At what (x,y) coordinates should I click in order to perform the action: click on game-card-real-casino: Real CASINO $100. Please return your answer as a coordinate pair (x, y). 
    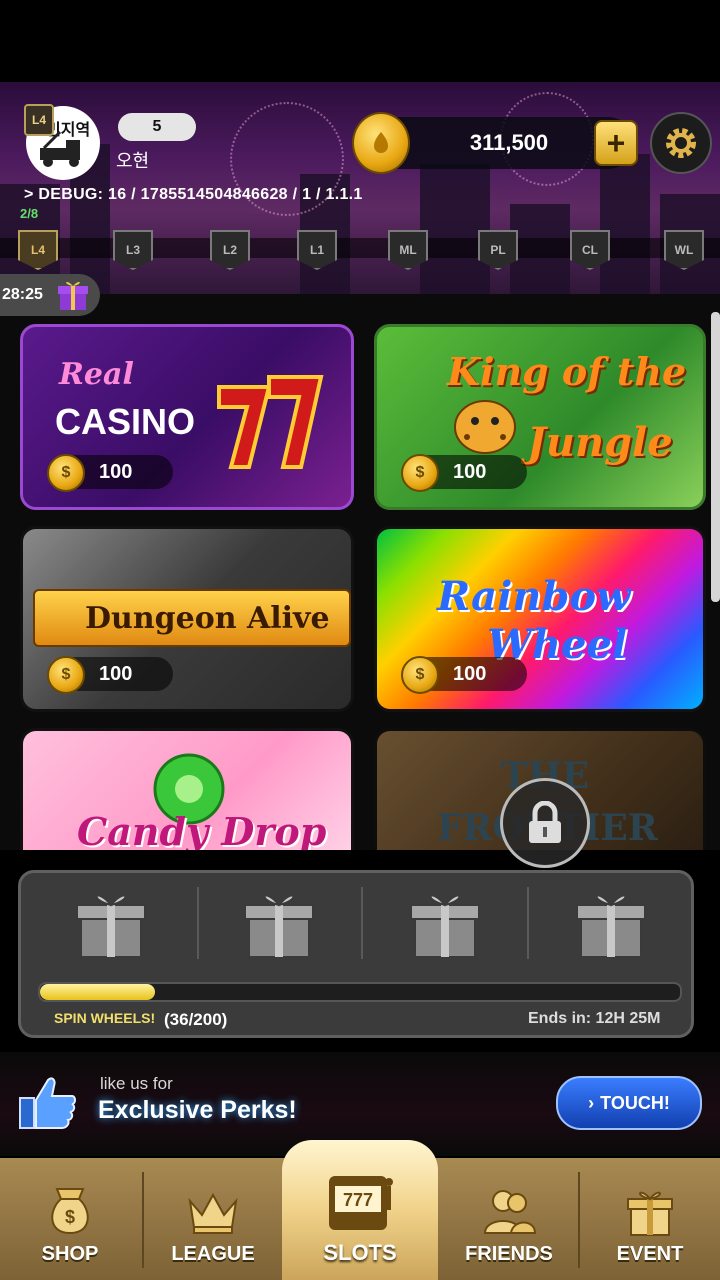
    Looking at the image, I should click on (187, 417).